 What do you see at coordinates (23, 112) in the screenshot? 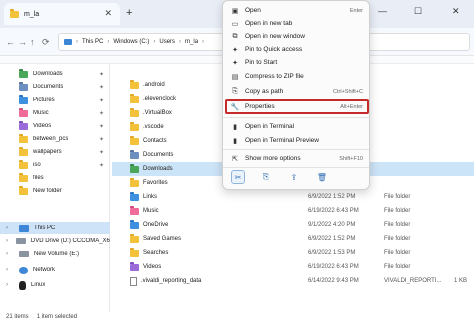
I see `music-folder-icon` at bounding box center [23, 112].